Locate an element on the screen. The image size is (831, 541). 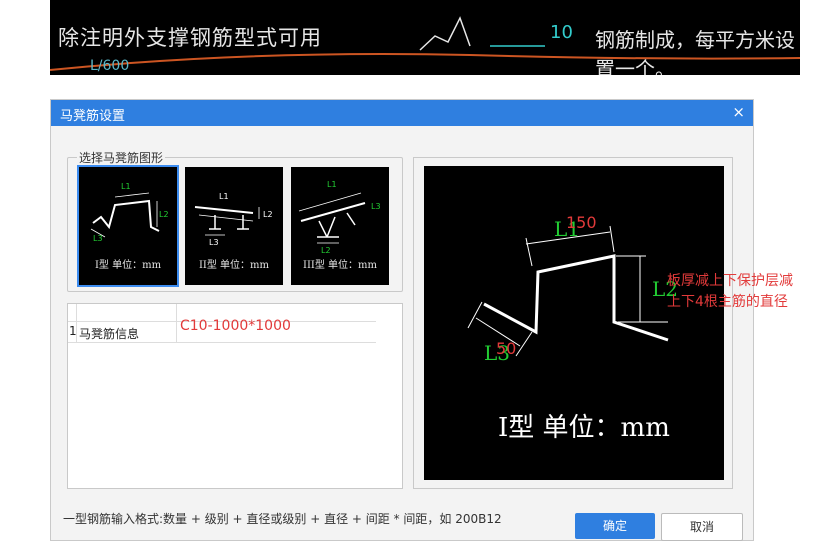
type2-label-l2: L2 is located at coordinates (268, 214).